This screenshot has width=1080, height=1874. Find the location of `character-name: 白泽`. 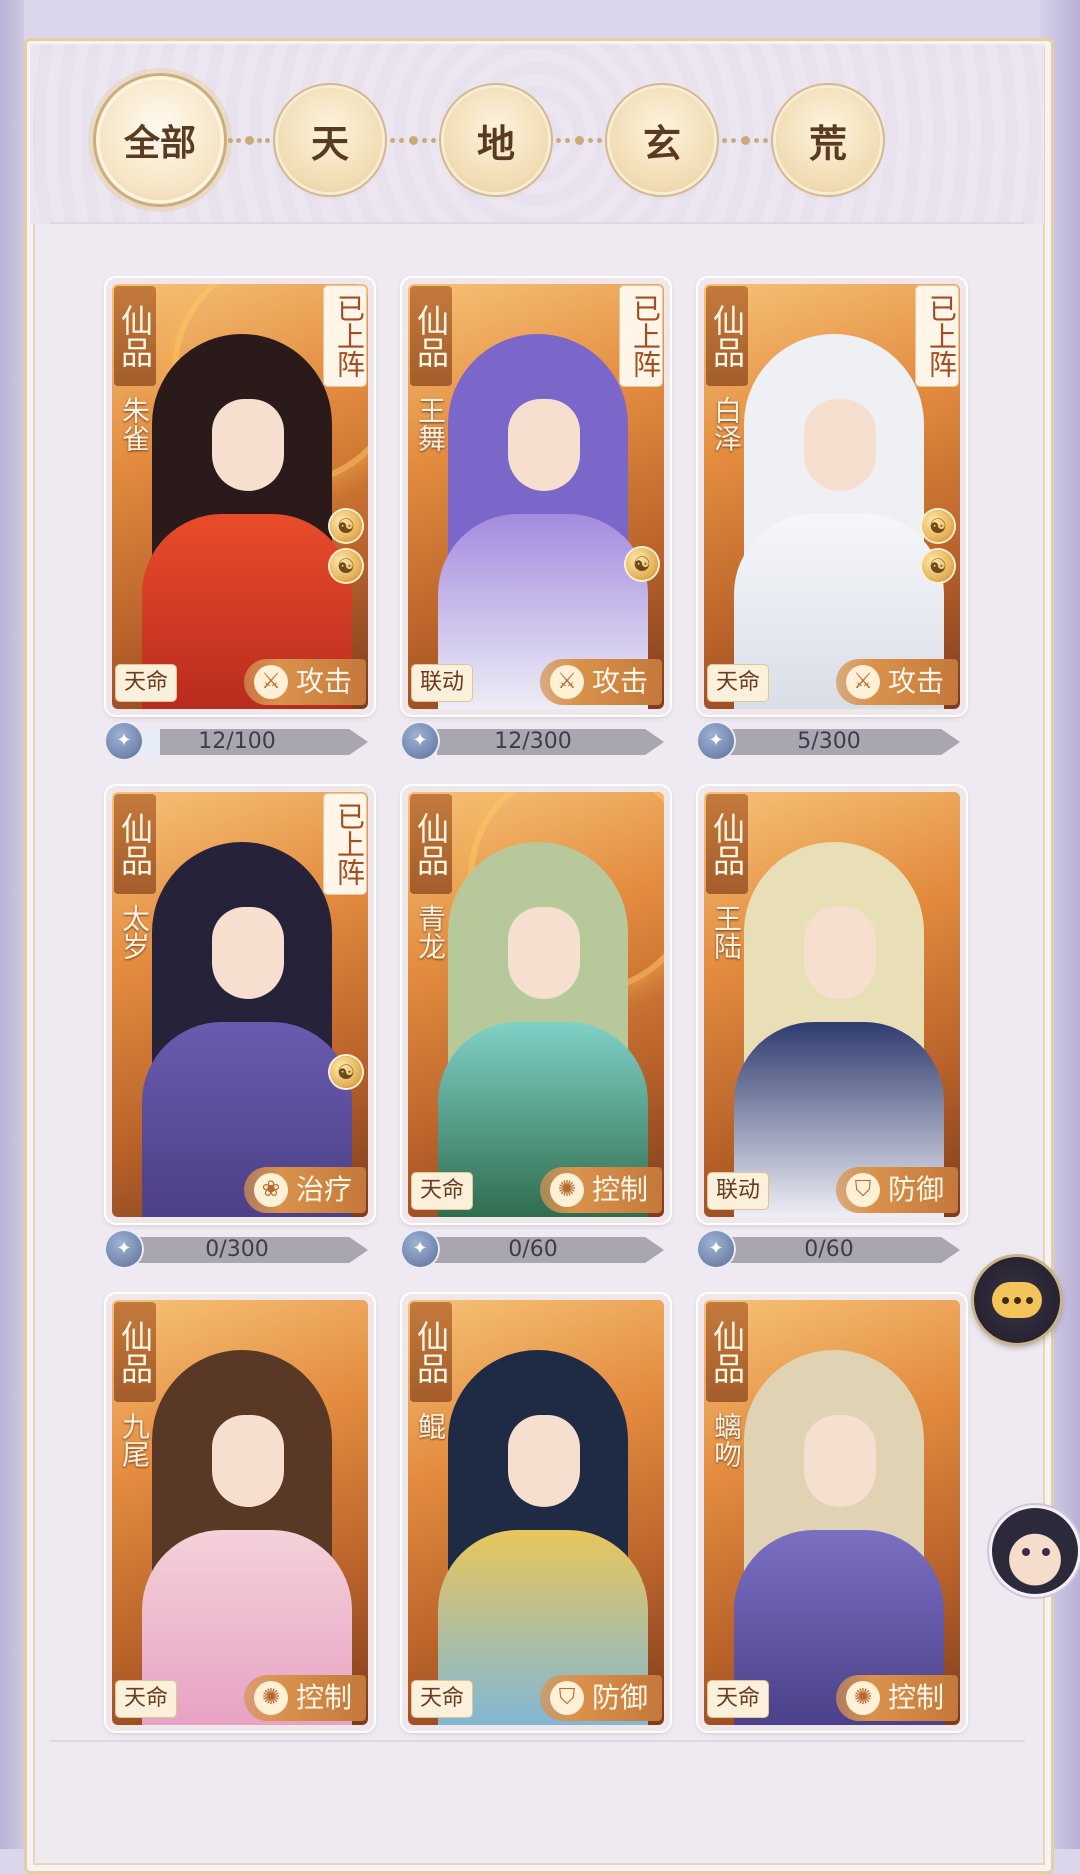

character-name: 白泽 is located at coordinates (726, 424).